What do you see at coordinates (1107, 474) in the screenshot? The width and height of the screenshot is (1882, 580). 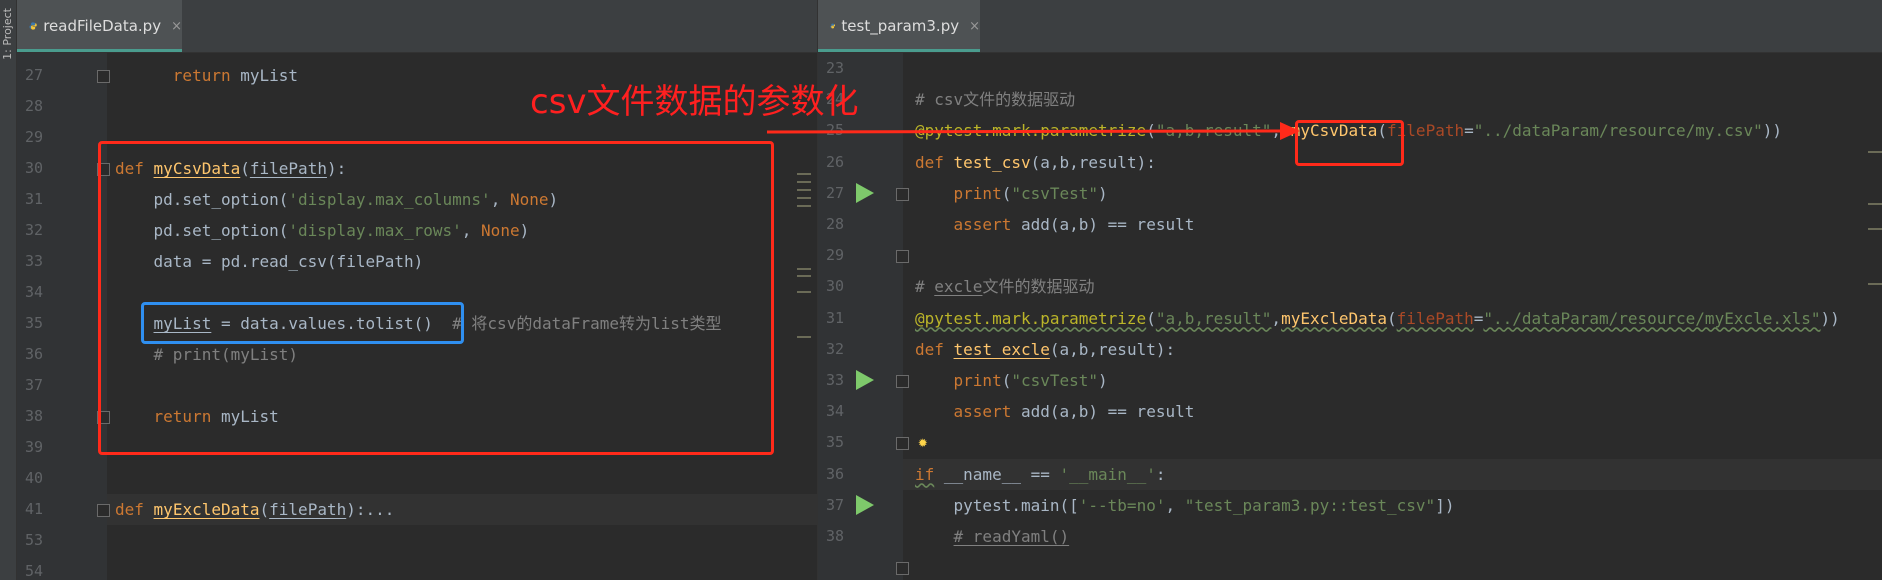 I see `code-token: '__main__'` at bounding box center [1107, 474].